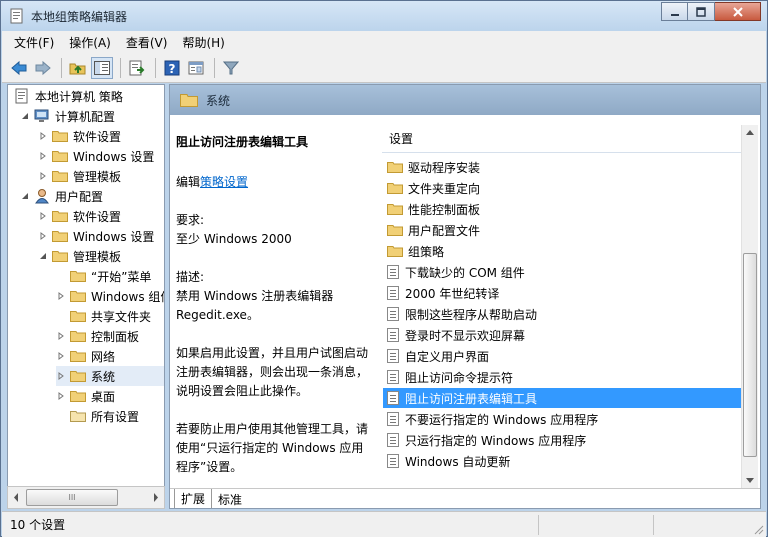 The image size is (768, 537). I want to click on list-vertical-scrollbar, so click(749, 306).